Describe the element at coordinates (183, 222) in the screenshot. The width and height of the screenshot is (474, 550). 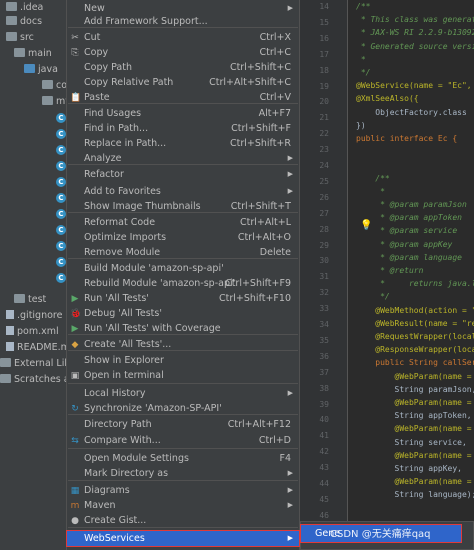
I see `menu-item-reformat-code: Reformat Code Ctrl+Alt+L` at that location.